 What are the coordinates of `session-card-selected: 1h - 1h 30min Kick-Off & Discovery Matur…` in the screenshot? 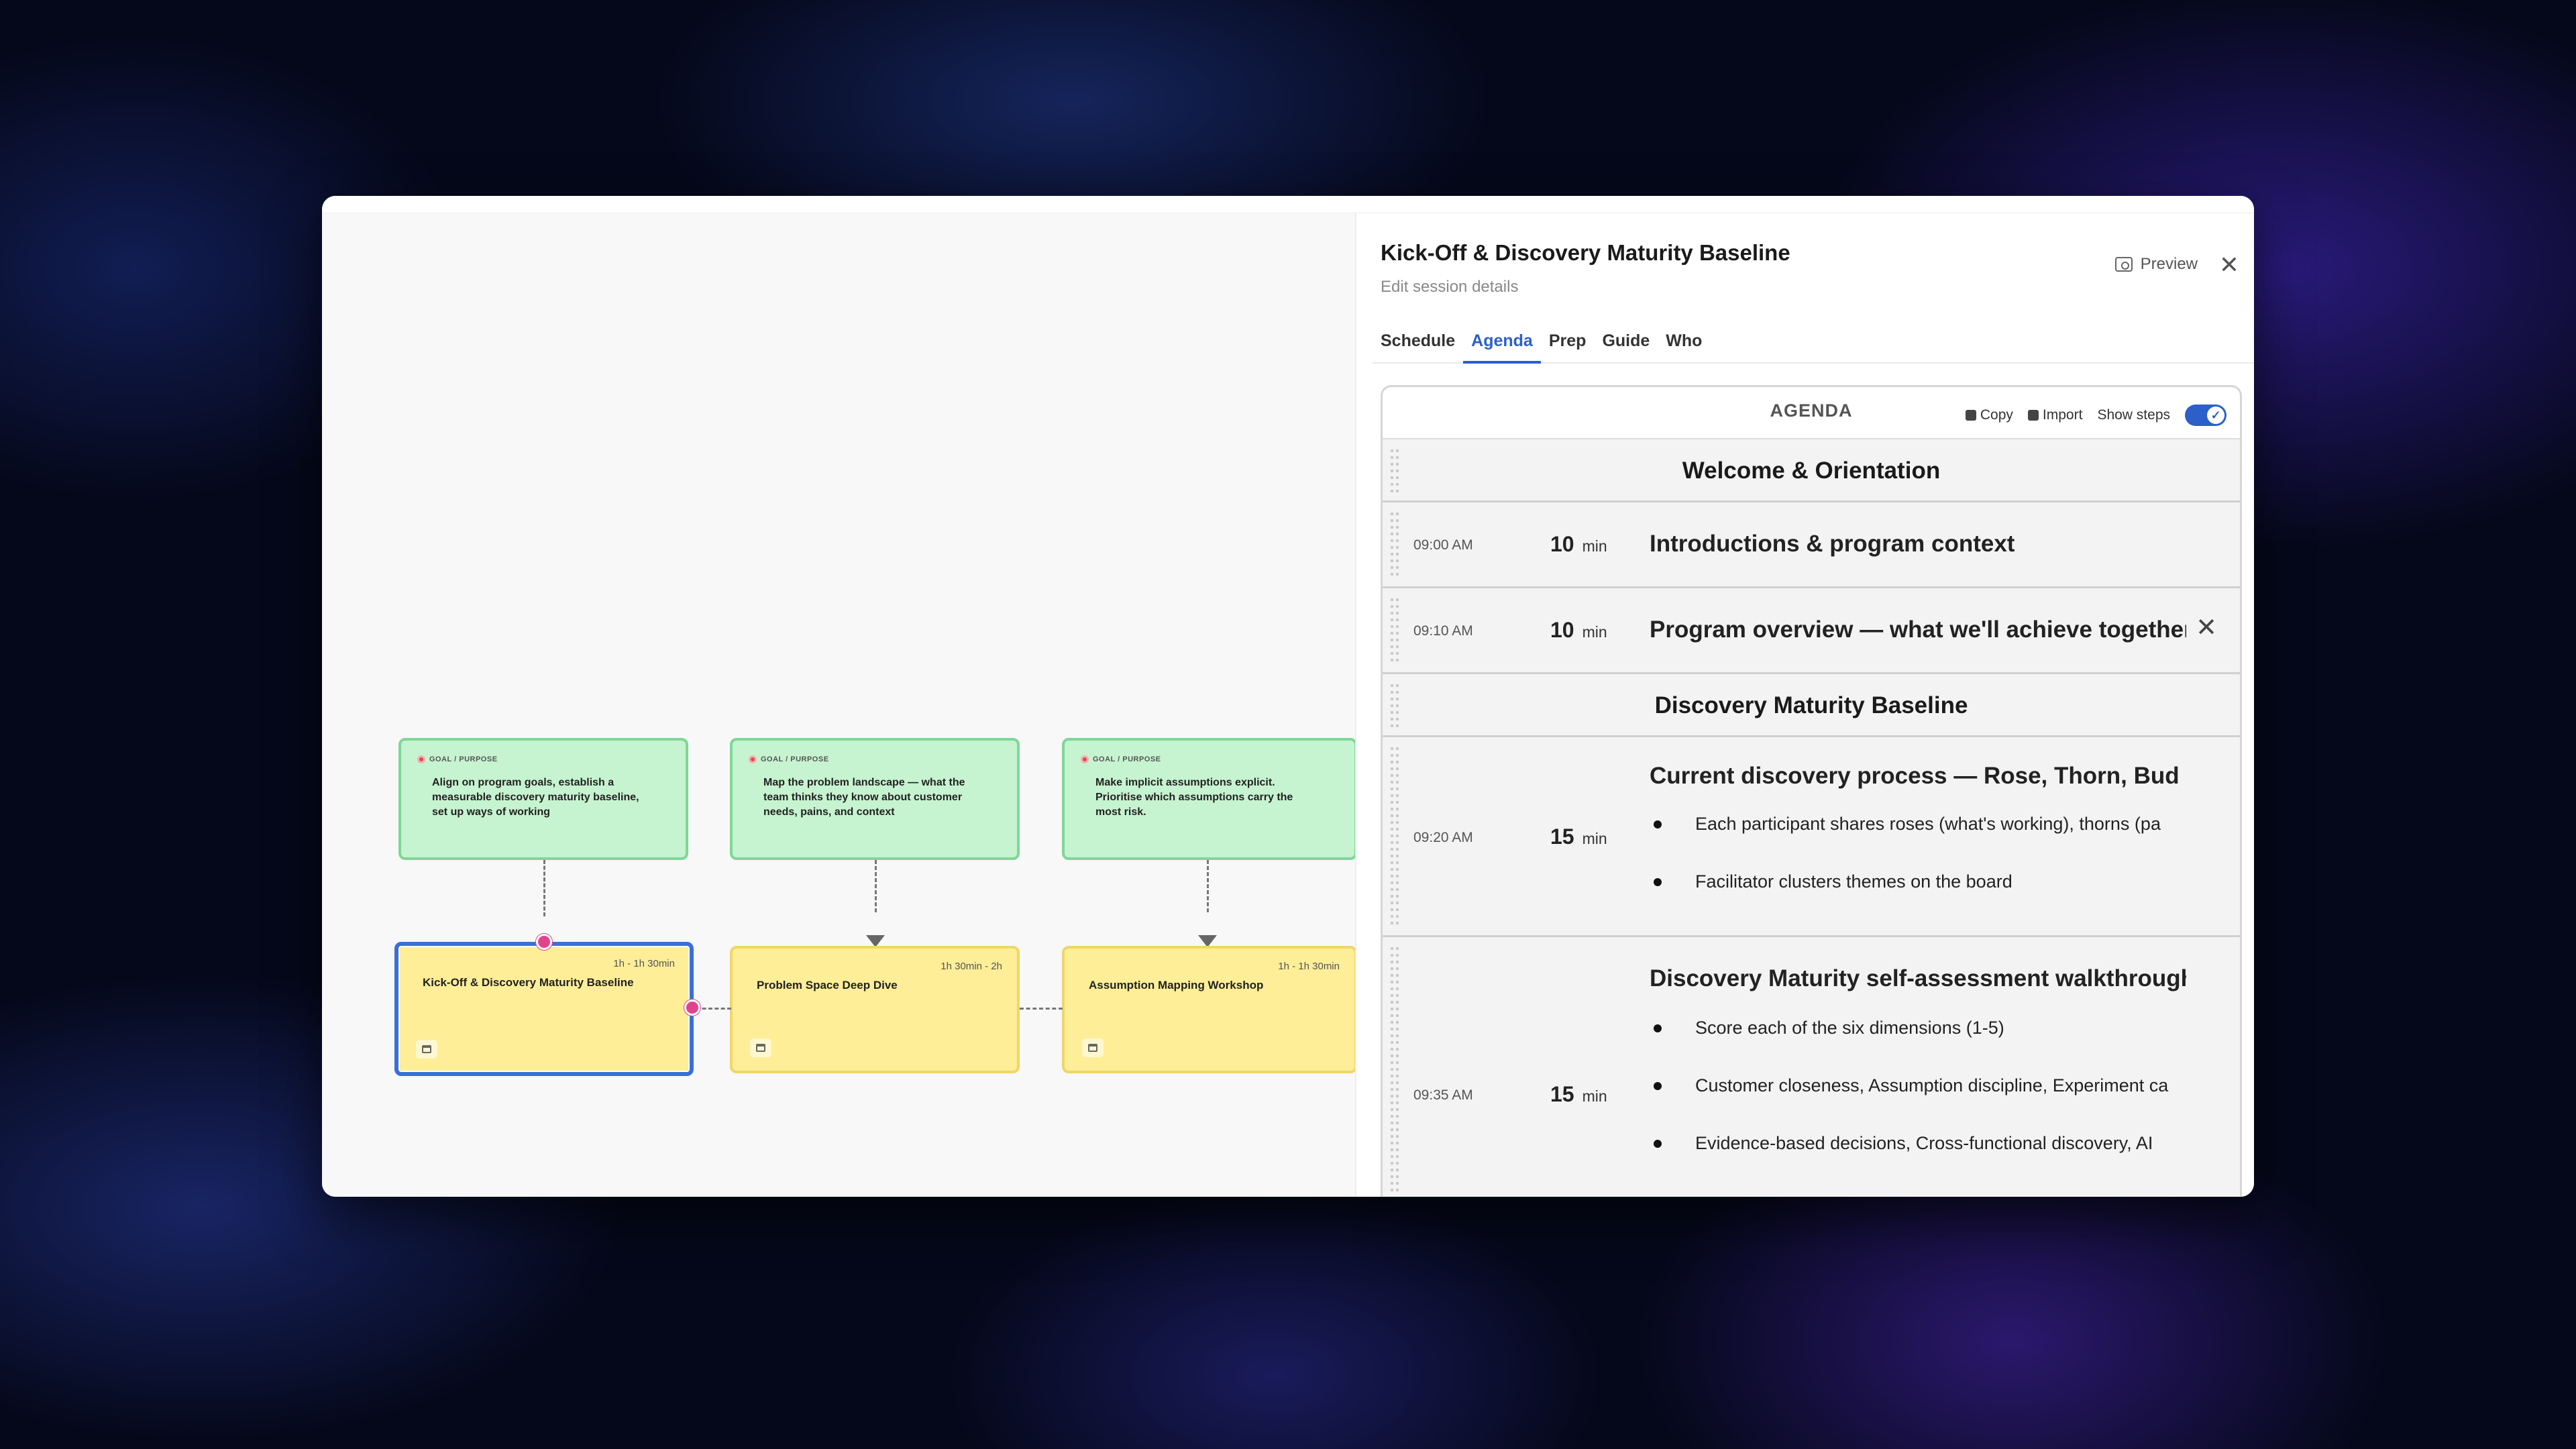 It's located at (544, 1009).